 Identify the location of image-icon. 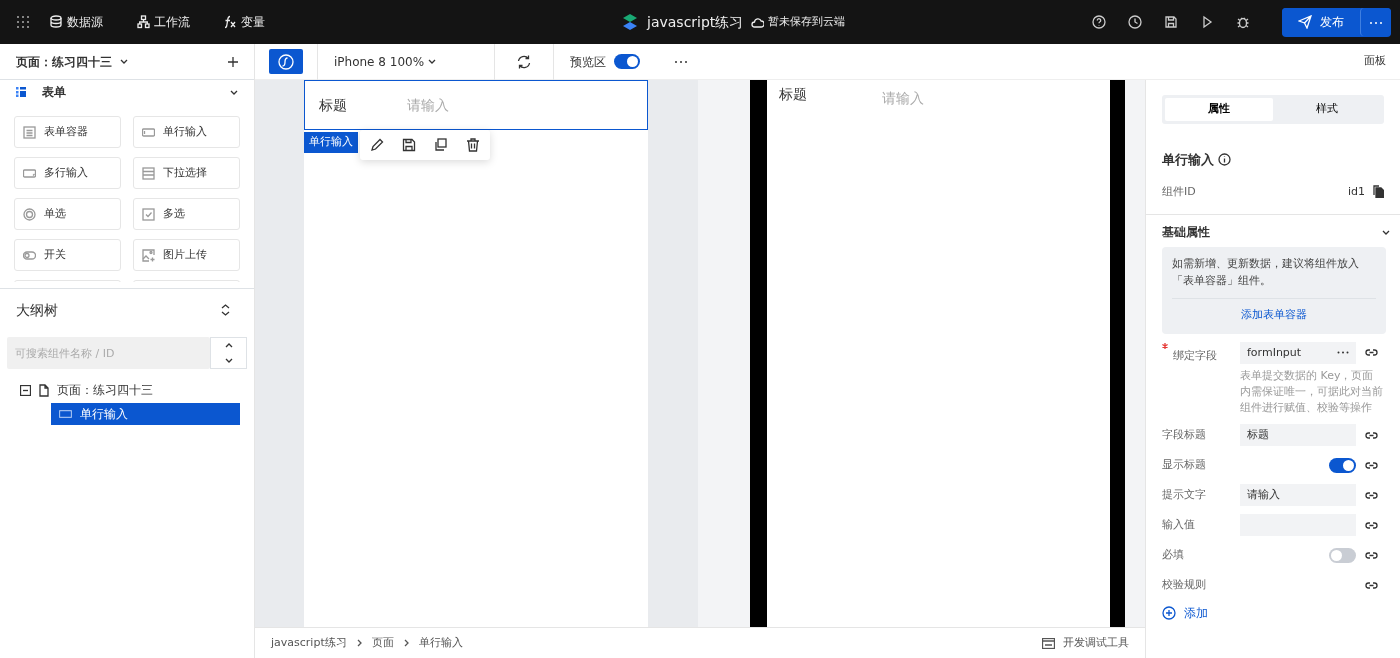
(148, 255).